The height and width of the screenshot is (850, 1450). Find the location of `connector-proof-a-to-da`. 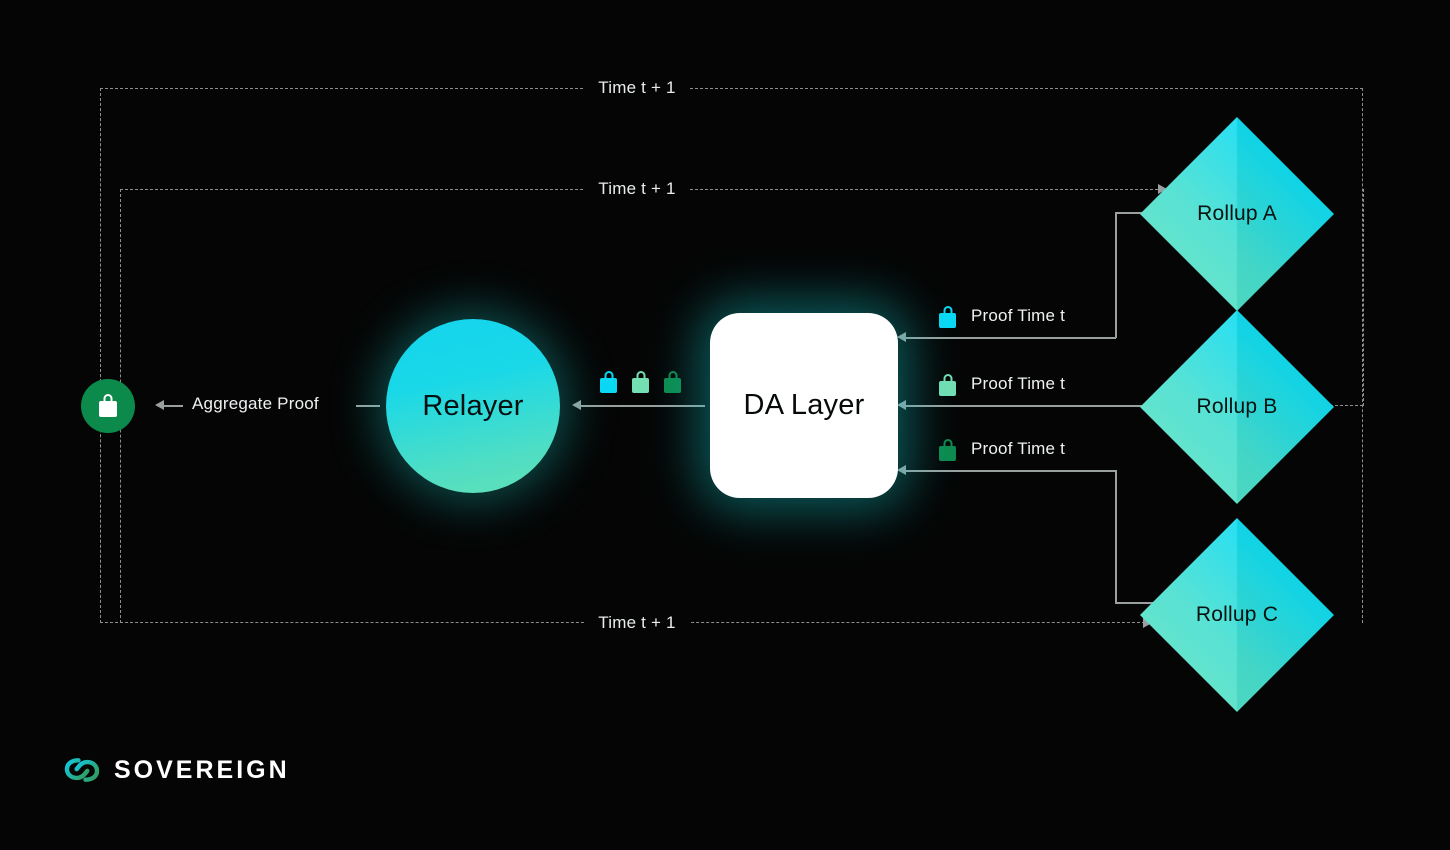

connector-proof-a-to-da is located at coordinates (1010, 338).